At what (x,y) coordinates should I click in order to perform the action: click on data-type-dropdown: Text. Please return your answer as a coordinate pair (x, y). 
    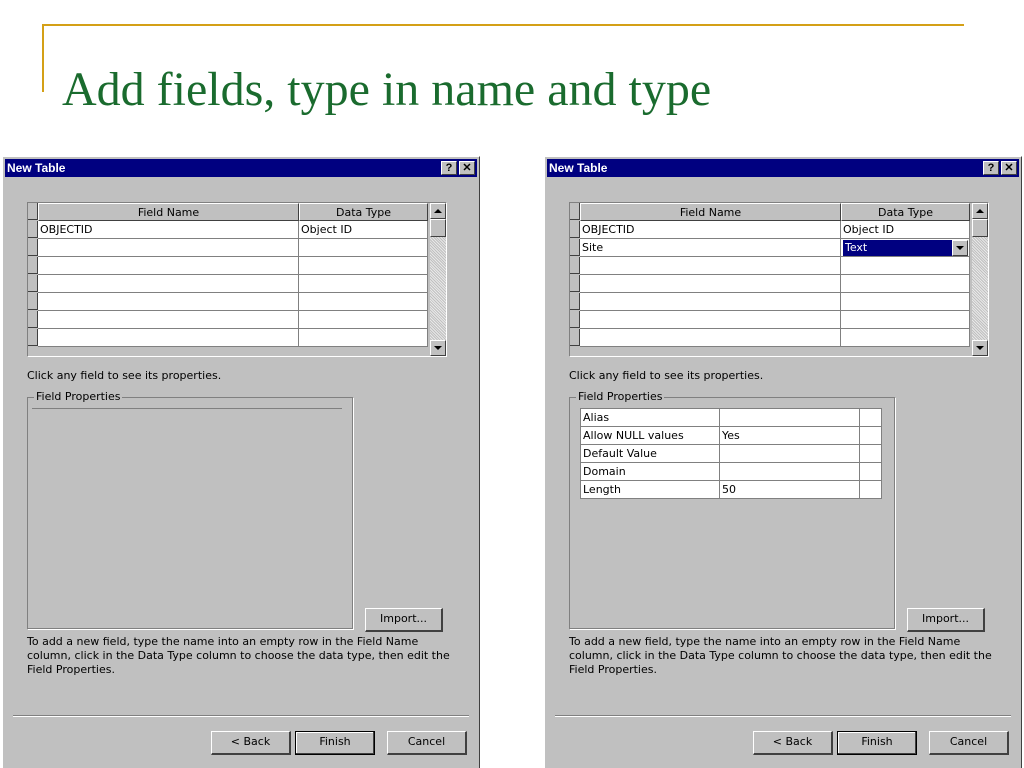
    Looking at the image, I should click on (905, 248).